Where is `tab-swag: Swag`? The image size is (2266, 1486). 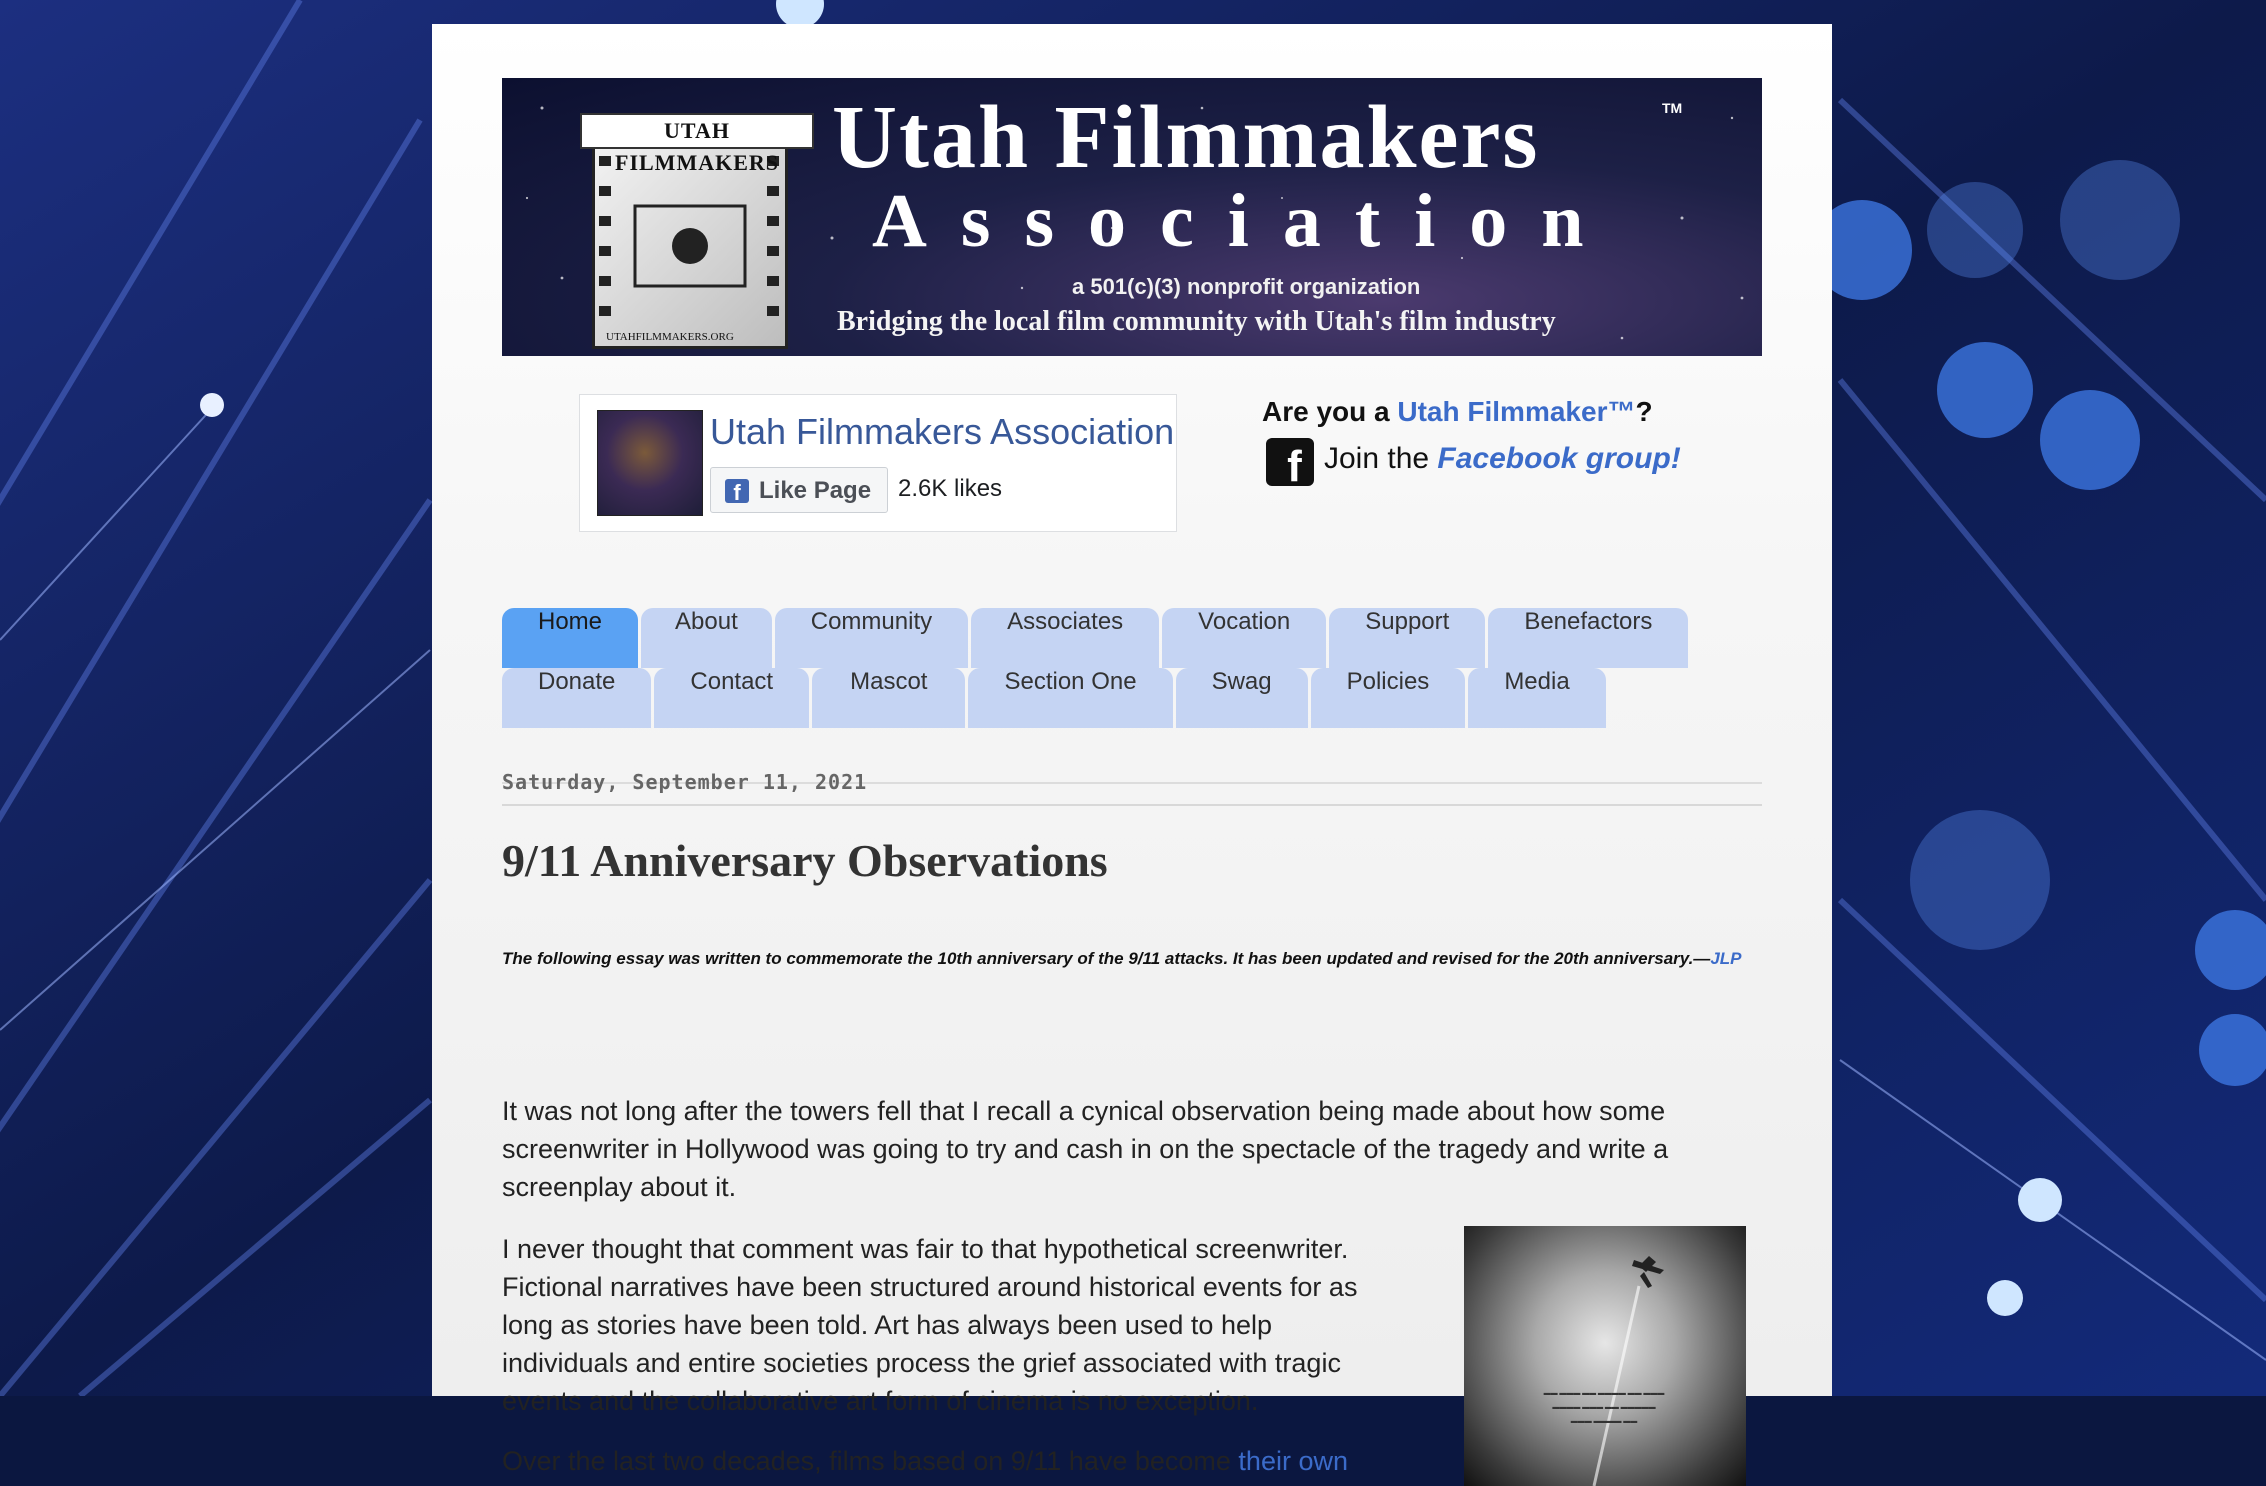
tab-swag: Swag is located at coordinates (1241, 698).